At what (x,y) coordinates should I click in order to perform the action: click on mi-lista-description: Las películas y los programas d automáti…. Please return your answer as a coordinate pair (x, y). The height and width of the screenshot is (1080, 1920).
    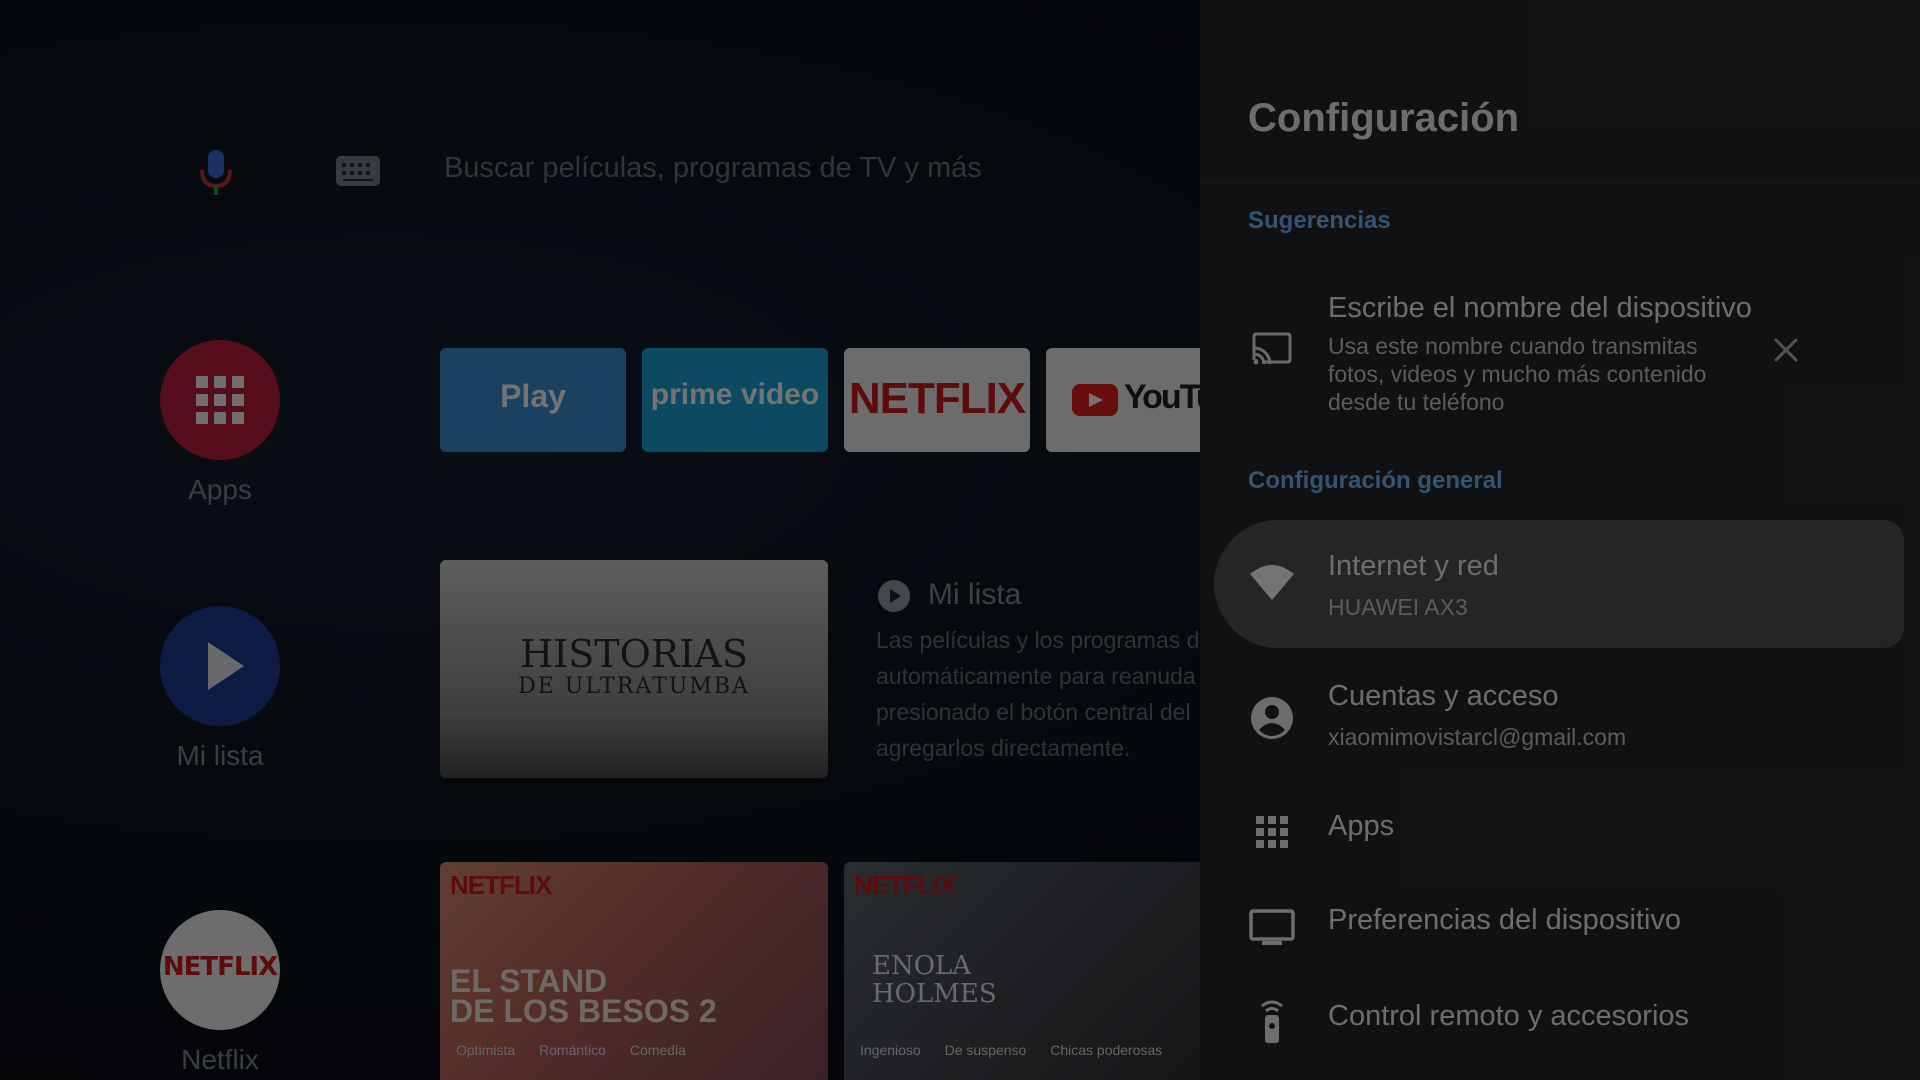
    Looking at the image, I should click on (1046, 694).